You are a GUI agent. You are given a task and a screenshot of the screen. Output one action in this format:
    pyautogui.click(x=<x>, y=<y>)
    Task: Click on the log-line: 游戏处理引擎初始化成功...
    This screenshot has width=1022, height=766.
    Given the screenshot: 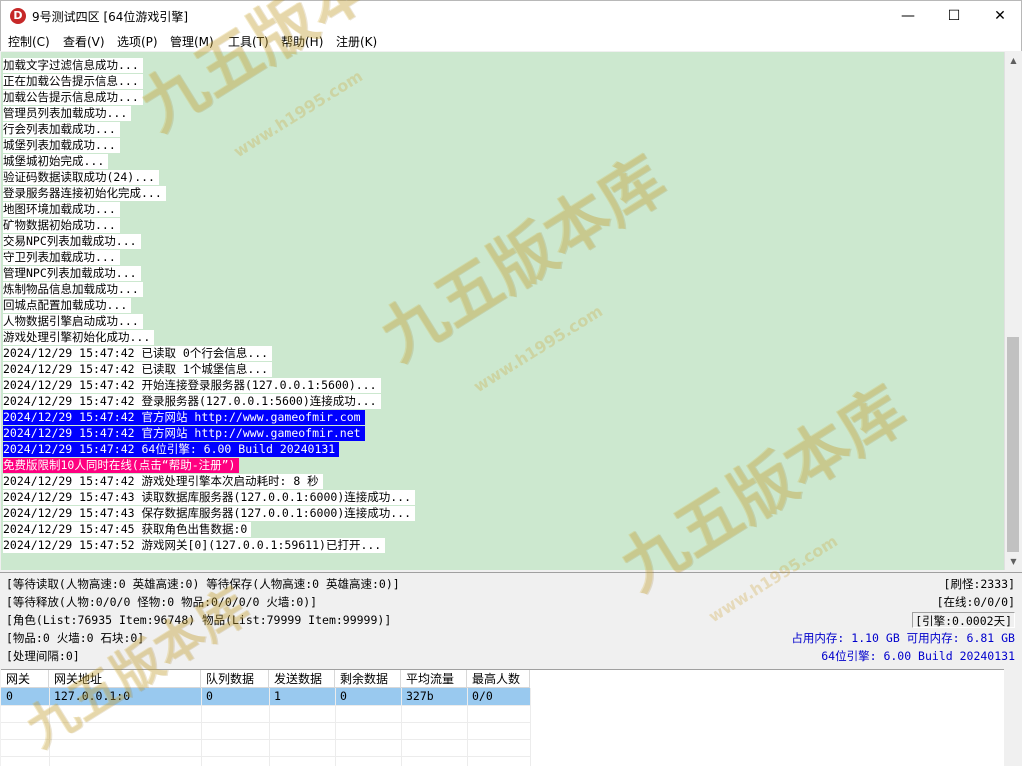 What is the action you would take?
    pyautogui.click(x=79, y=337)
    